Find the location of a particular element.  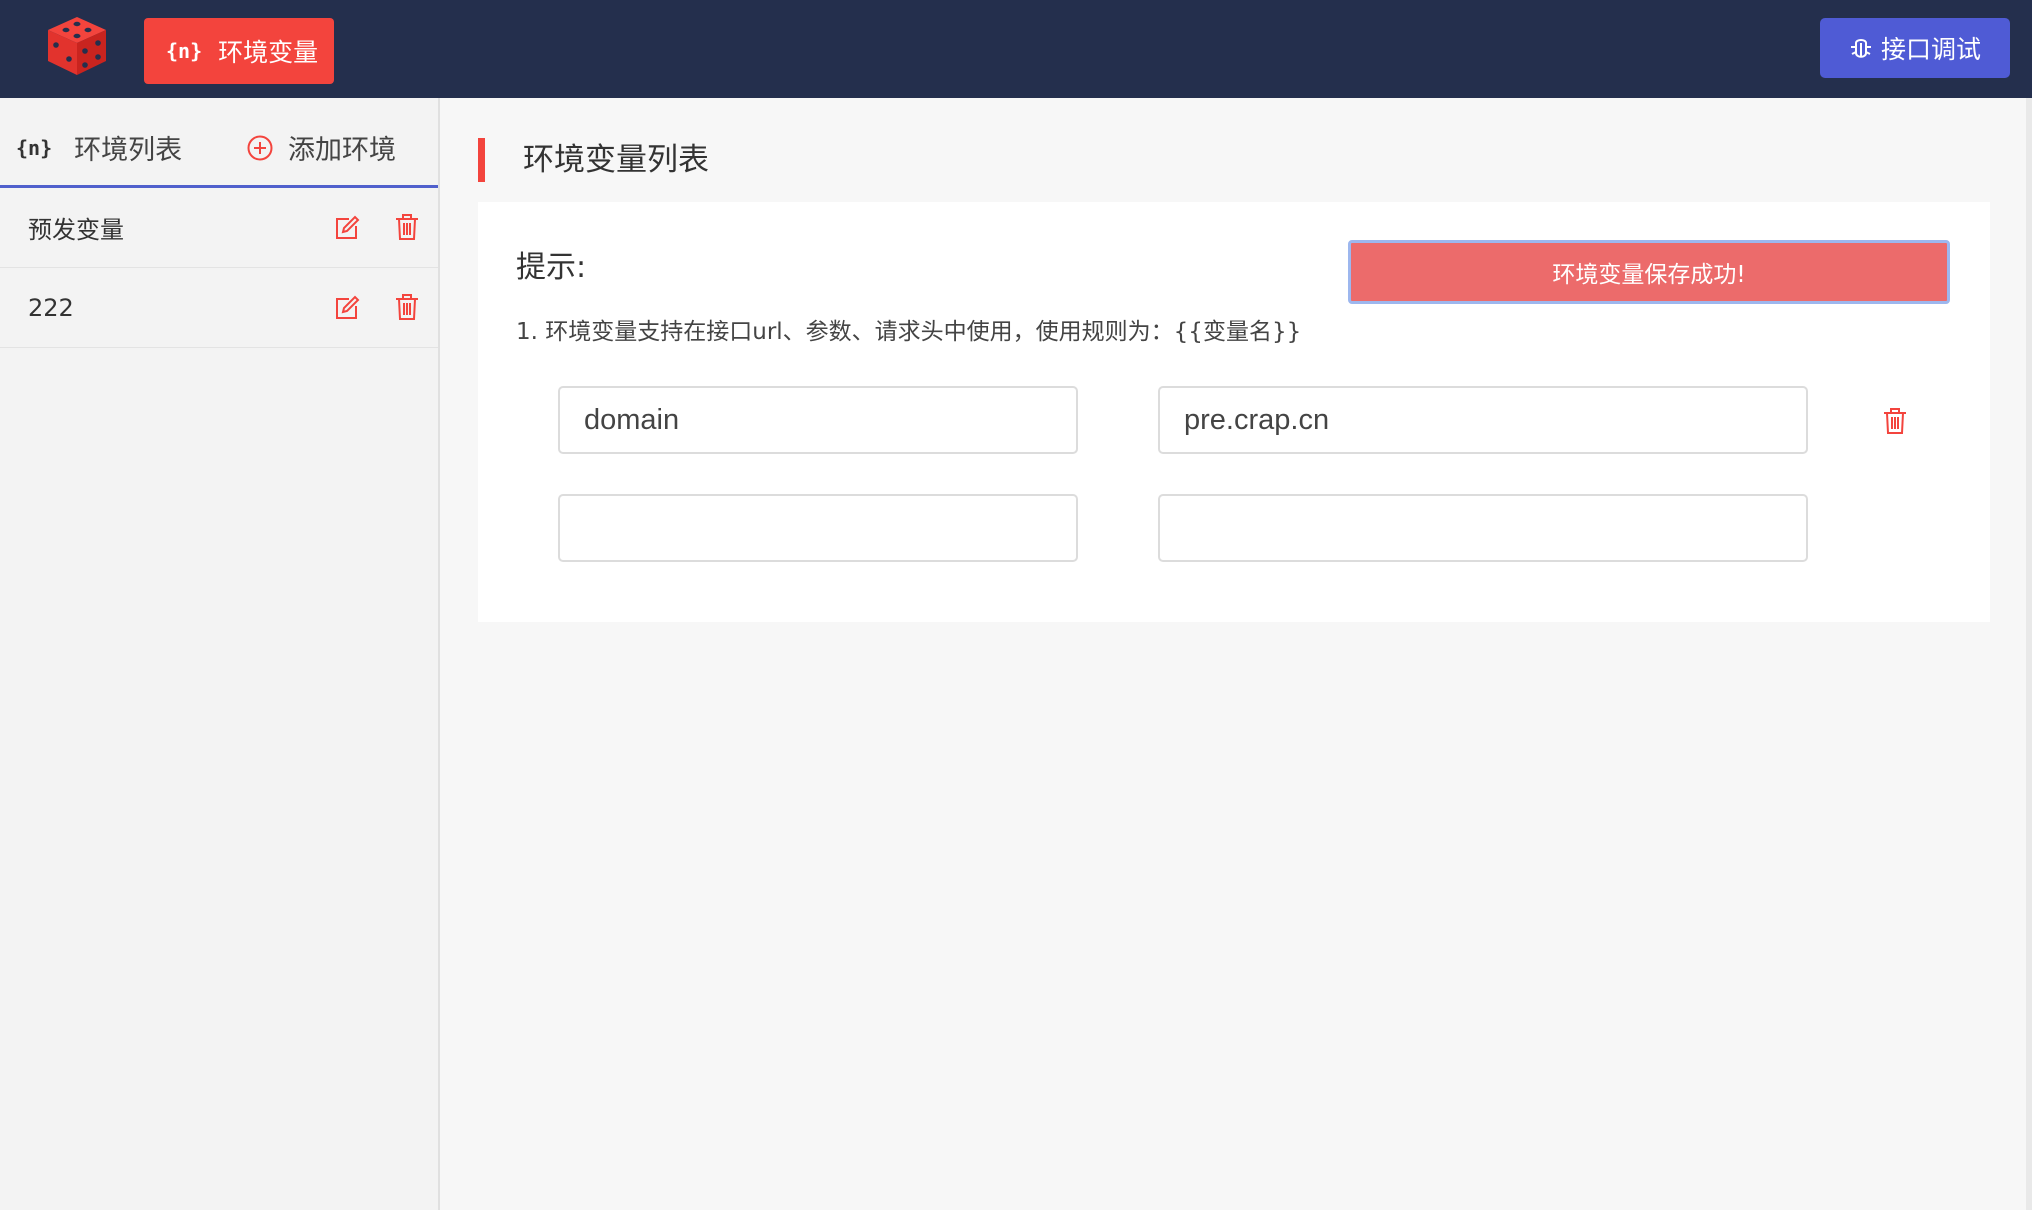

scrollbar-track is located at coordinates (2029, 654).